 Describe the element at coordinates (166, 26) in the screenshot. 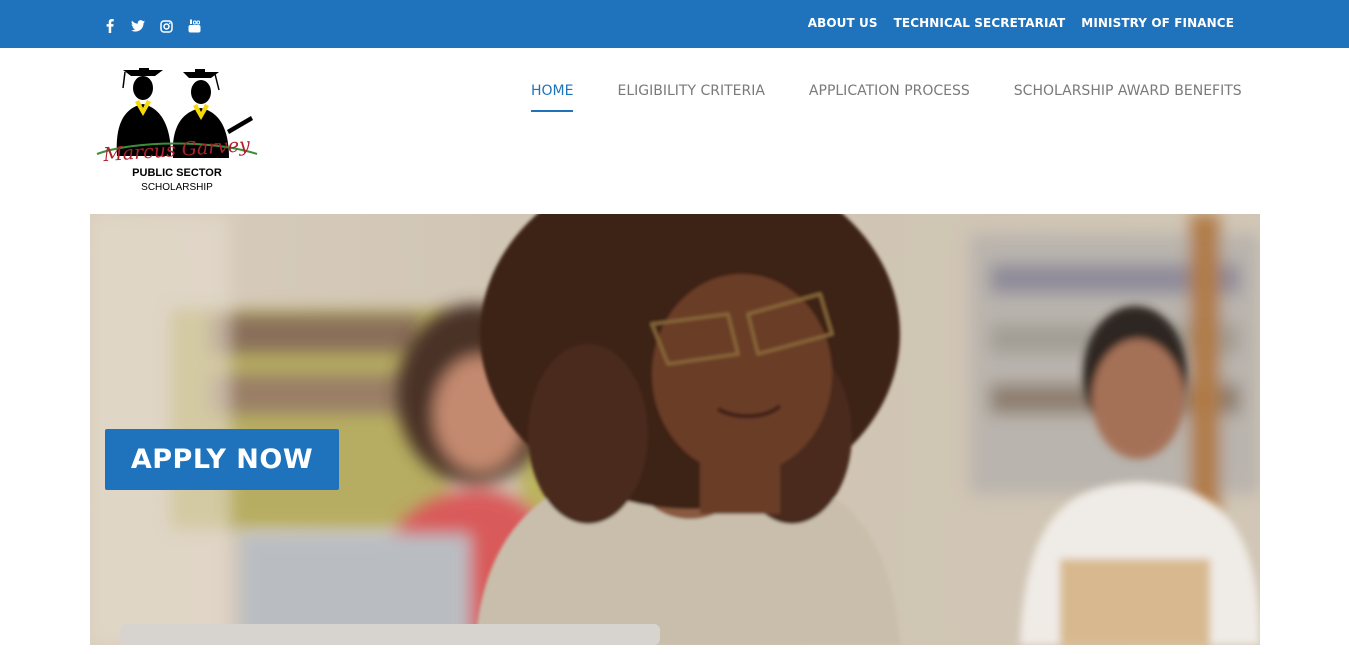

I see `instagram-icon` at that location.